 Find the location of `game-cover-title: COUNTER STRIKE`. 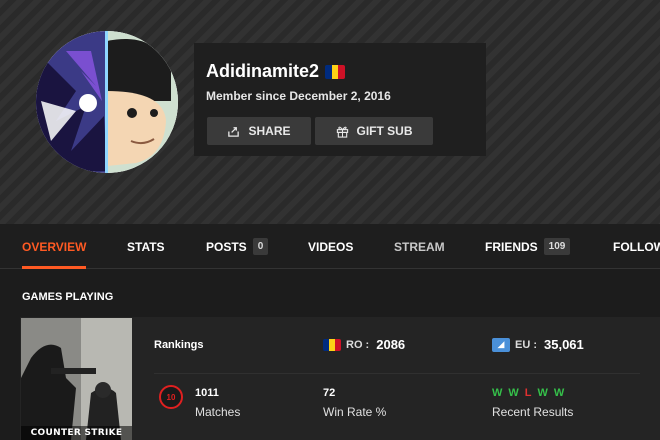

game-cover-title: COUNTER STRIKE is located at coordinates (76, 433).